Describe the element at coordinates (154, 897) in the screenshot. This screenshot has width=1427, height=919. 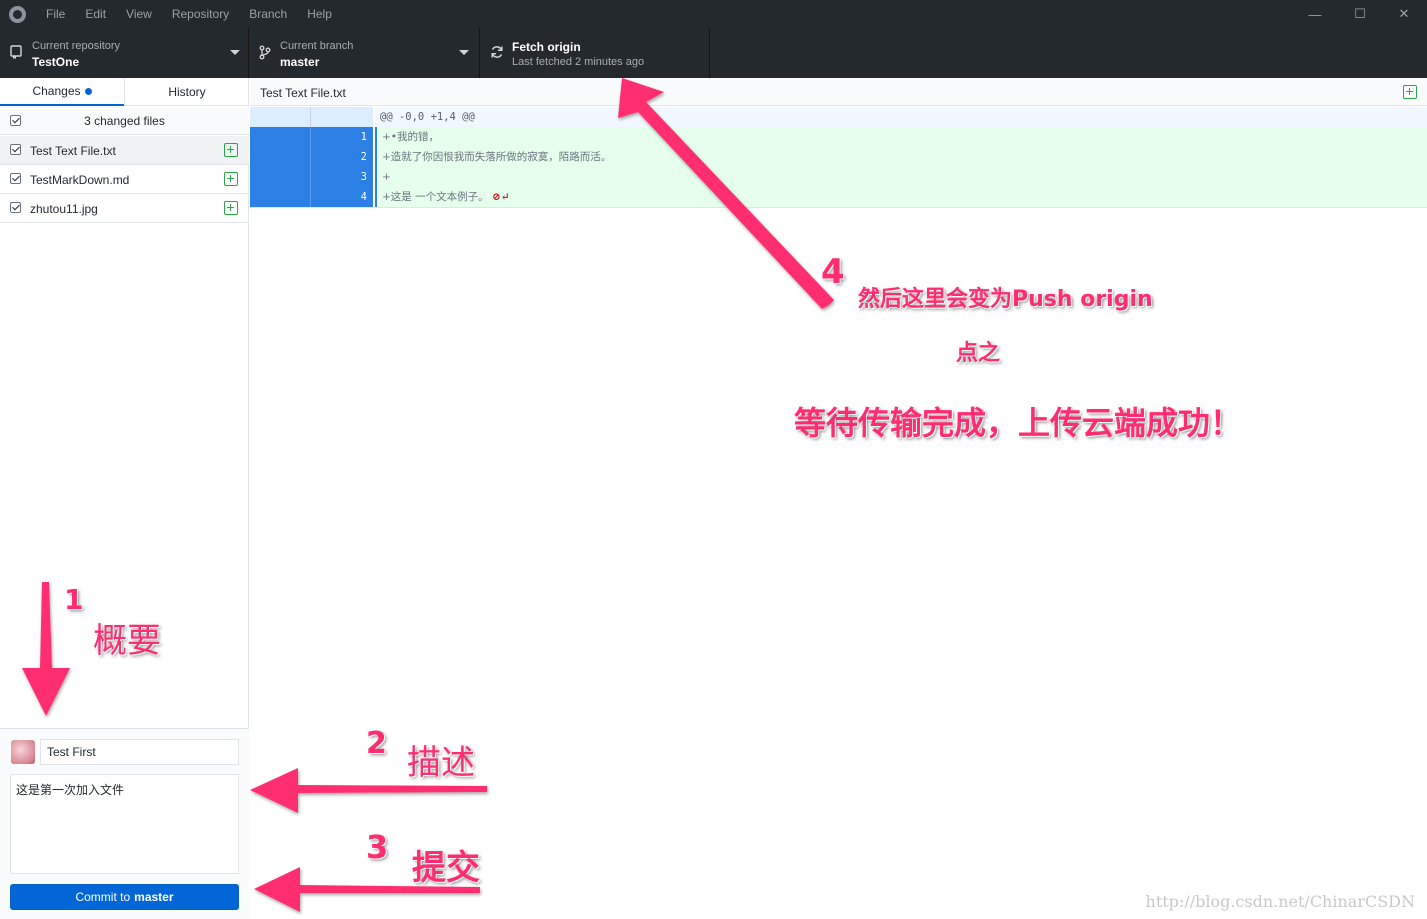
I see `commit-button-branch: master` at that location.